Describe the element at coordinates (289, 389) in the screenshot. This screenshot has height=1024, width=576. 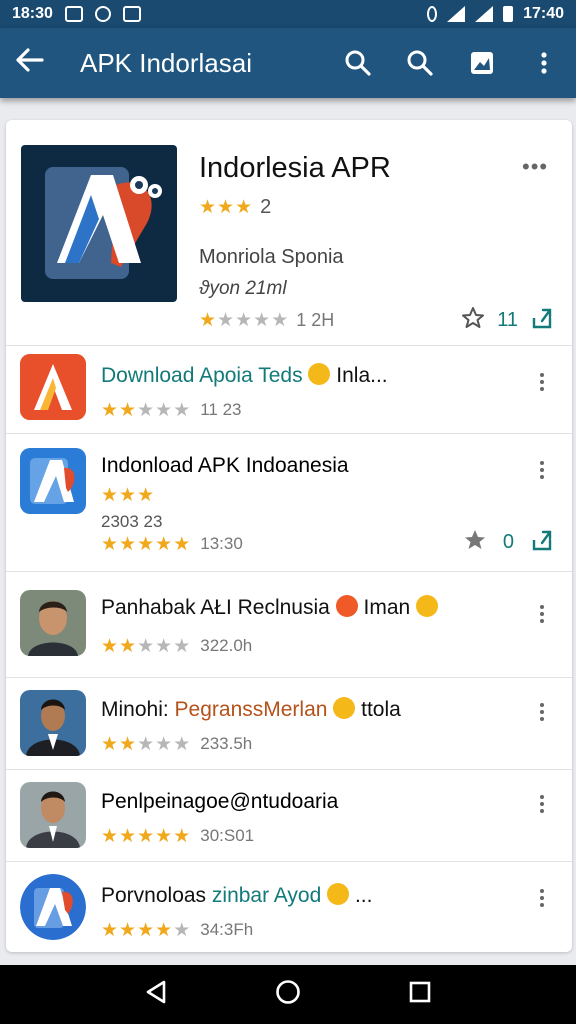
I see `list-item: Download Apoia Teds Inla... ★ ★ ★ ★ ★ 11 23` at that location.